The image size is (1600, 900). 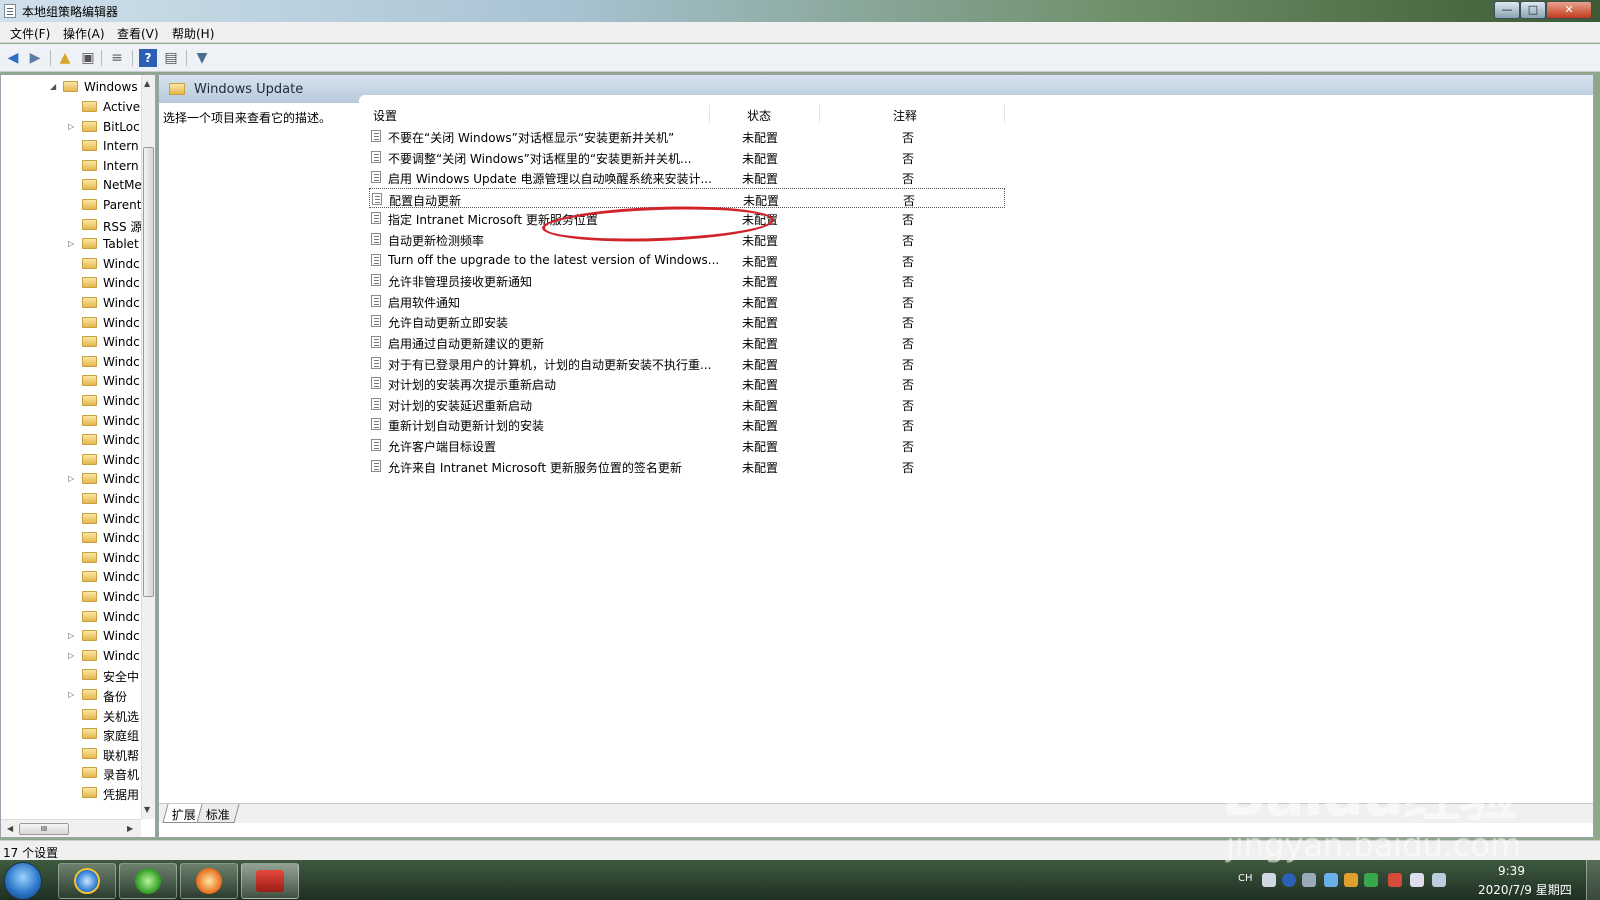 What do you see at coordinates (687, 197) in the screenshot?
I see `setting-row: 配置自动更新 未配置 否` at bounding box center [687, 197].